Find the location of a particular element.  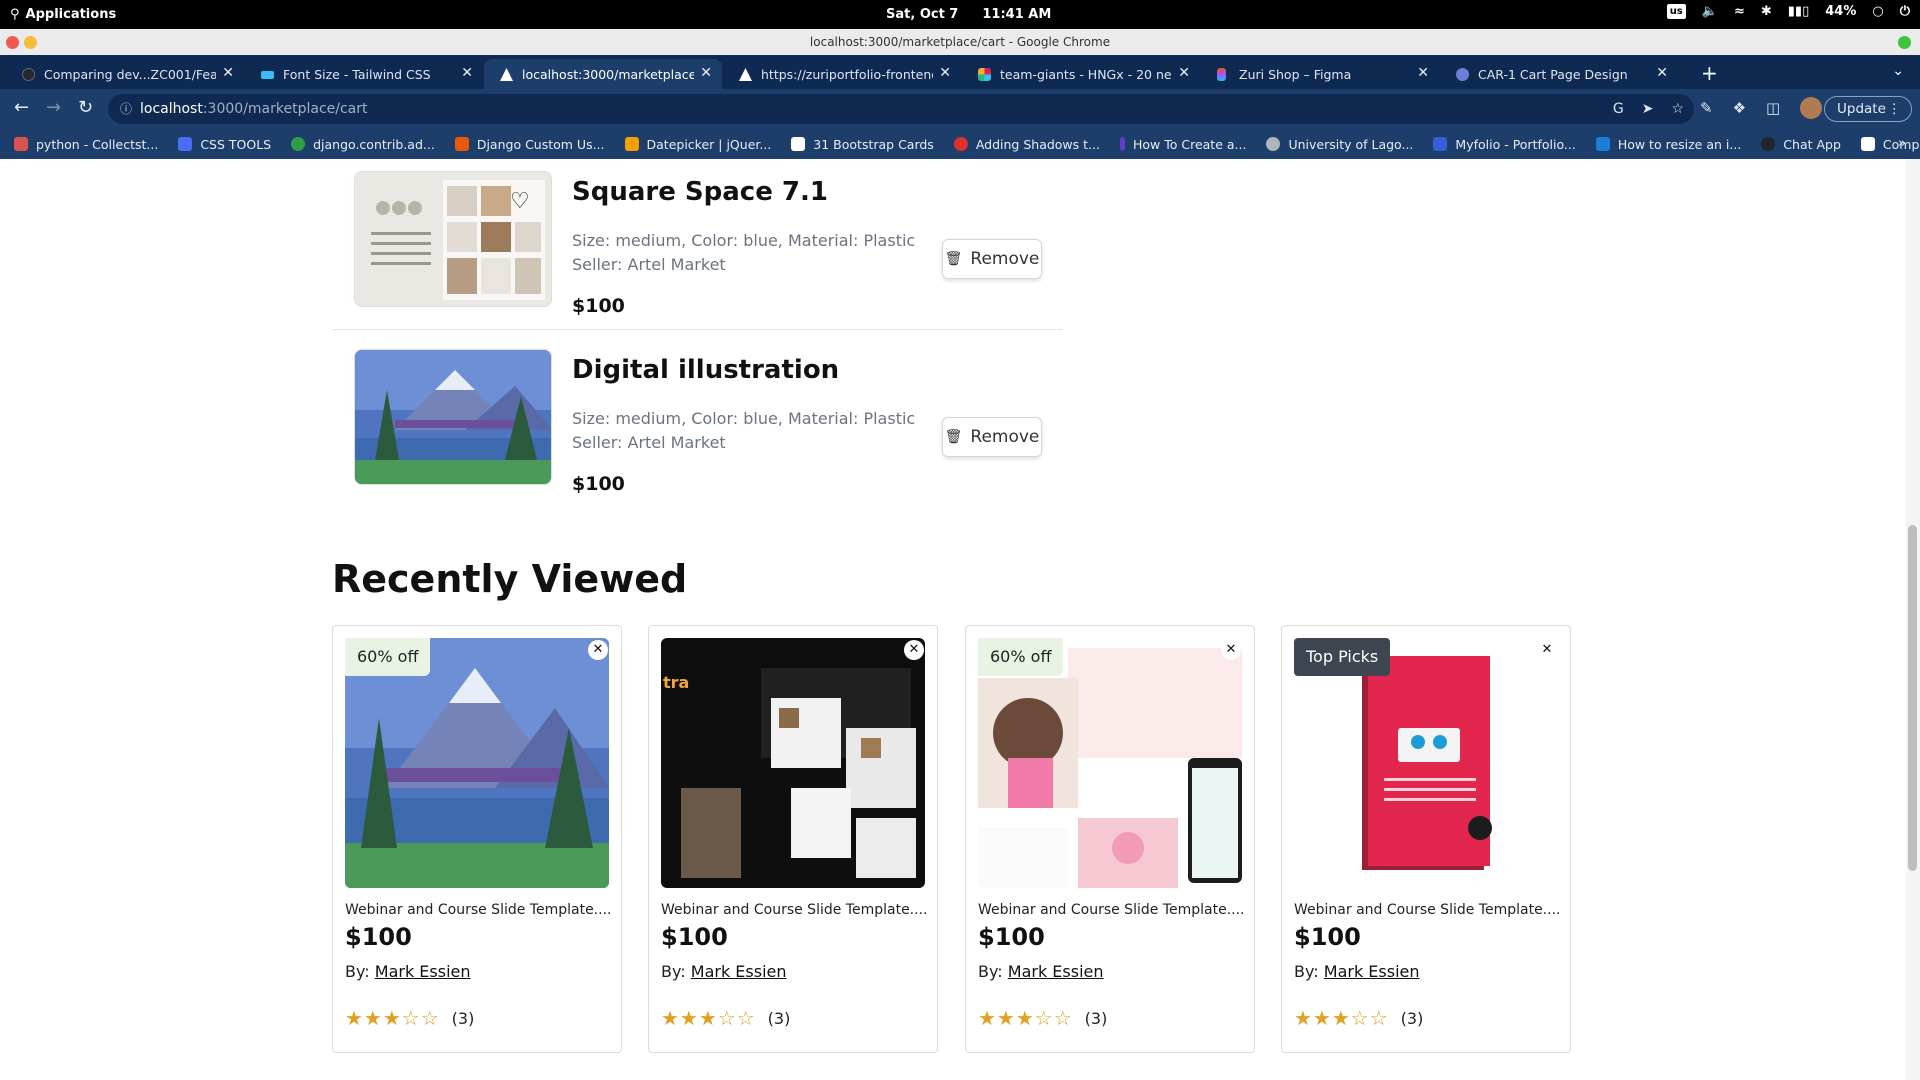

system-tray: us 🔈 ≈ ✱ ▮▮▯ 44% ○ ⏻ is located at coordinates (1788, 11).